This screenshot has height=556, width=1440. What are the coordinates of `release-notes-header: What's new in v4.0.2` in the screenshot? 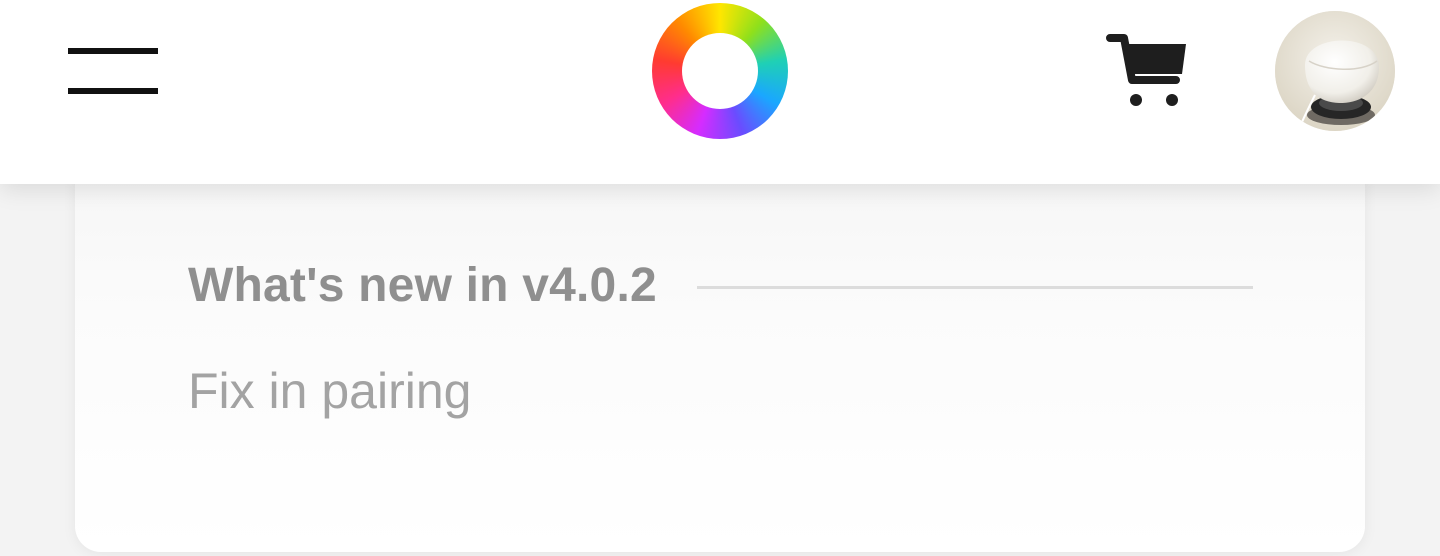 It's located at (720, 285).